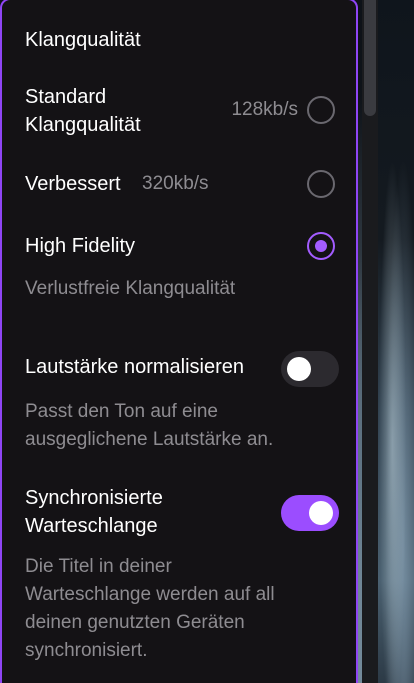 Image resolution: width=414 pixels, height=683 pixels. Describe the element at coordinates (321, 184) in the screenshot. I see `enhanced-radio` at that location.